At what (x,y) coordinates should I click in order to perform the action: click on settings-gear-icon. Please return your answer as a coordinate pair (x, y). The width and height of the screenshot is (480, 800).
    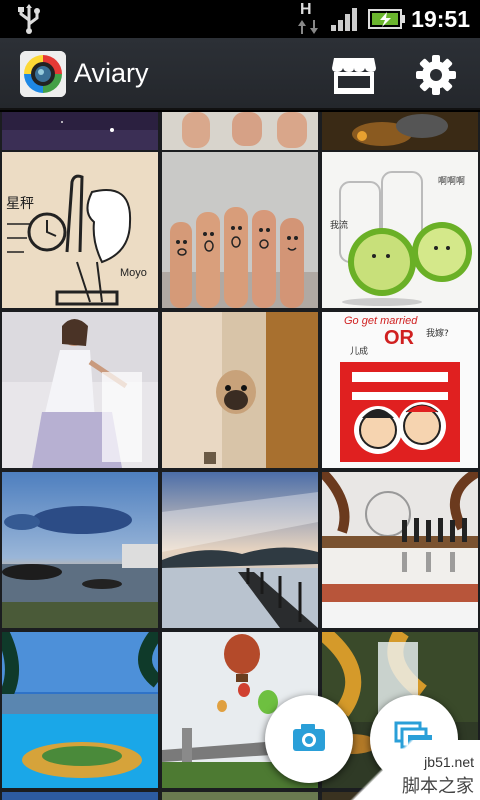
    Looking at the image, I should click on (436, 75).